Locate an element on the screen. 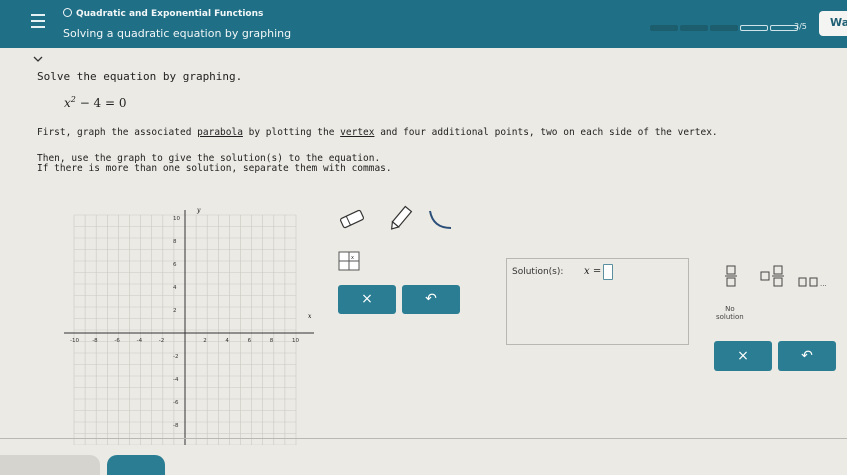 This screenshot has width=847, height=475. svg-text: x is located at coordinates (352, 258).